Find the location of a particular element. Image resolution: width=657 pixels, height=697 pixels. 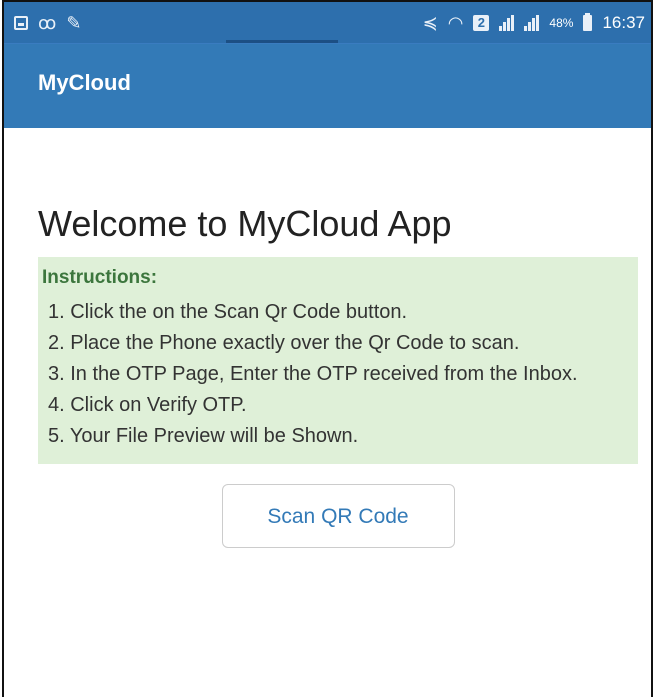

button-row: Scan QR Code is located at coordinates (338, 516).